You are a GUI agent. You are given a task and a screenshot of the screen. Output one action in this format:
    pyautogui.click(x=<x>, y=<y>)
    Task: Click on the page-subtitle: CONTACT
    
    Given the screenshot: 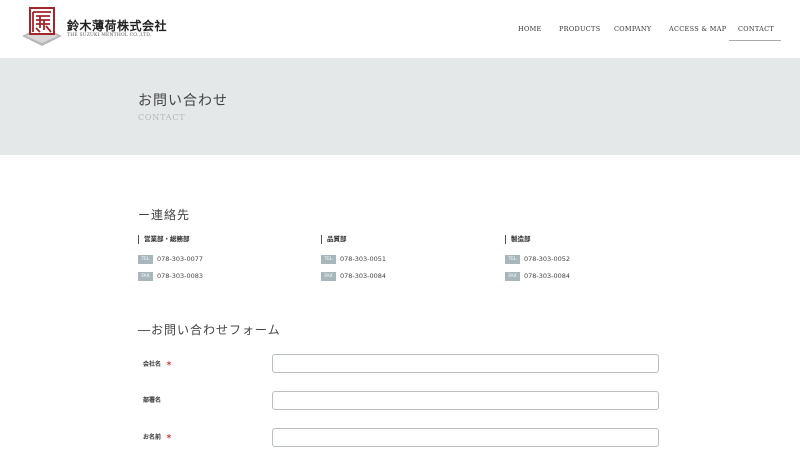 What is the action you would take?
    pyautogui.click(x=162, y=117)
    